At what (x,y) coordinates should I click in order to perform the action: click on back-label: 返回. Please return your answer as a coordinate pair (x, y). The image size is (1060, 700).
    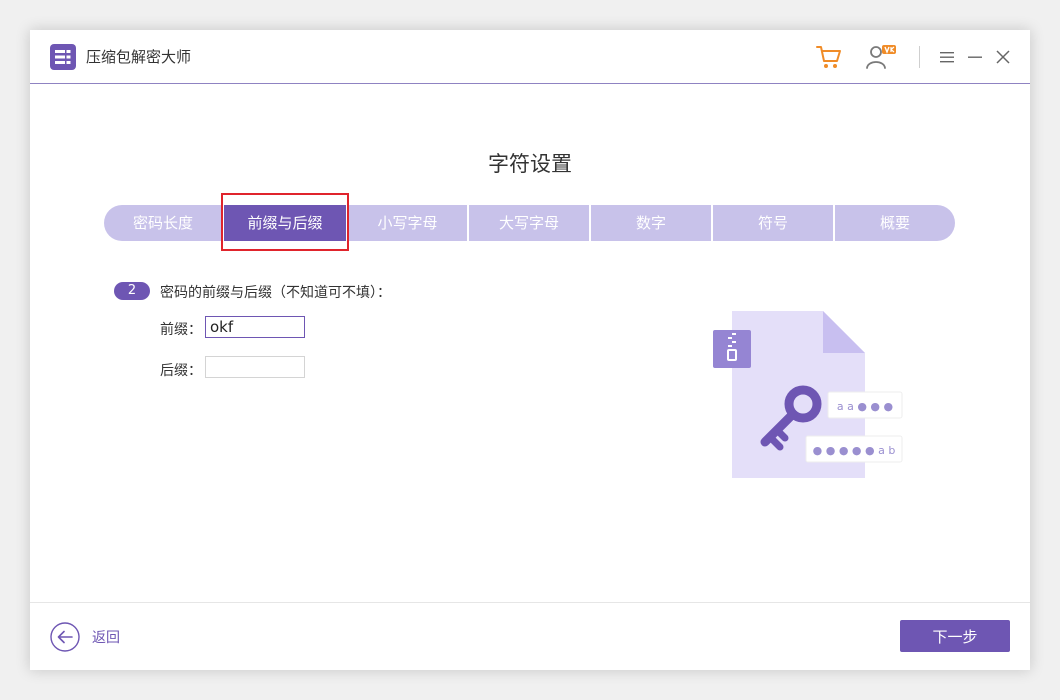
    Looking at the image, I should click on (106, 638).